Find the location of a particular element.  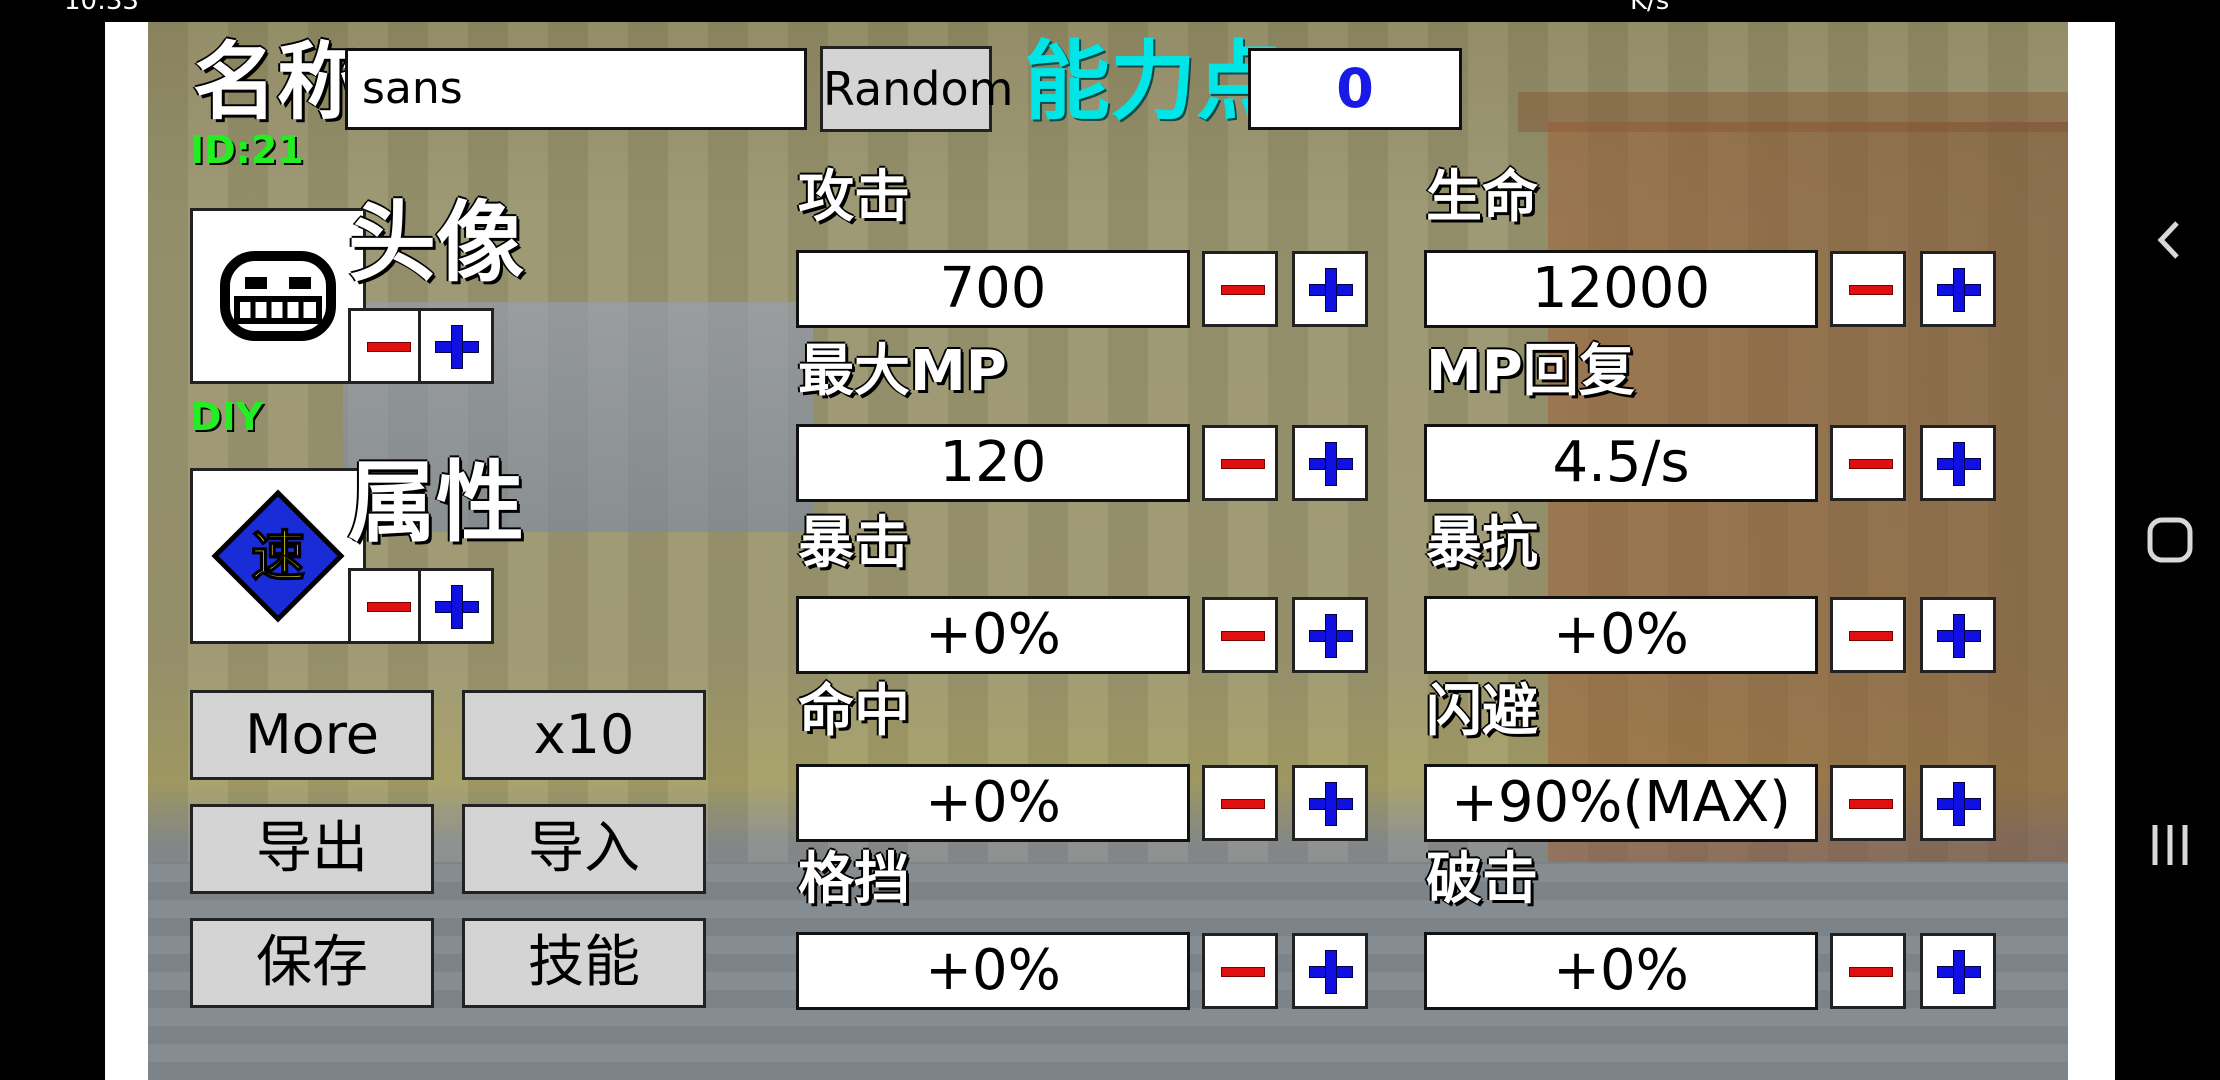

avatar-tag: DIY is located at coordinates (227, 417).